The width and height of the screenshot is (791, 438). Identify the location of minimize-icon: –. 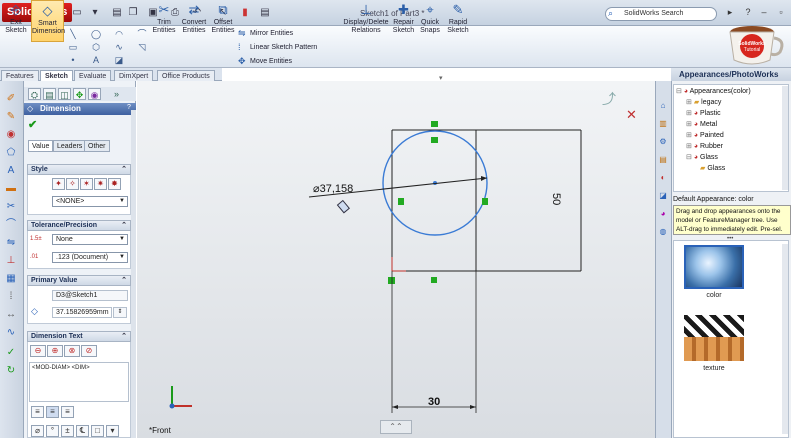
(764, 12).